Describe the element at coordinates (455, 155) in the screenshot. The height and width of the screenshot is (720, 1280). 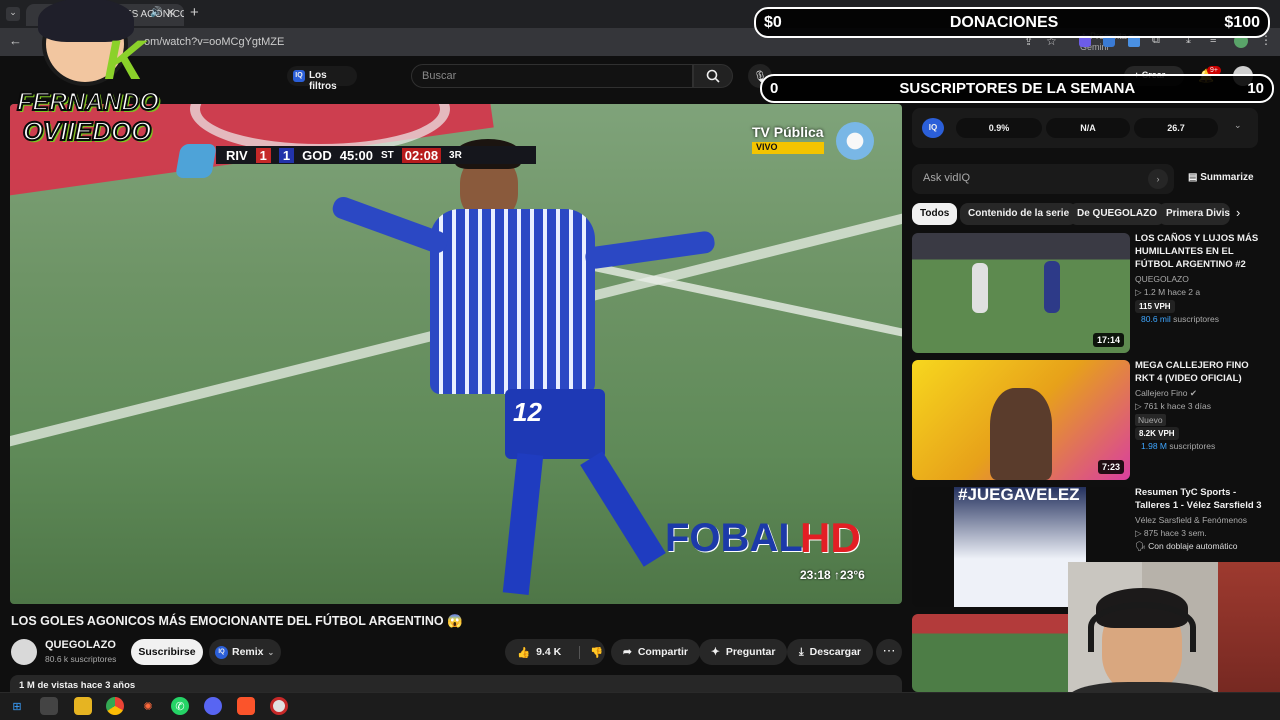
I see `scorebug-tag: 3R` at that location.